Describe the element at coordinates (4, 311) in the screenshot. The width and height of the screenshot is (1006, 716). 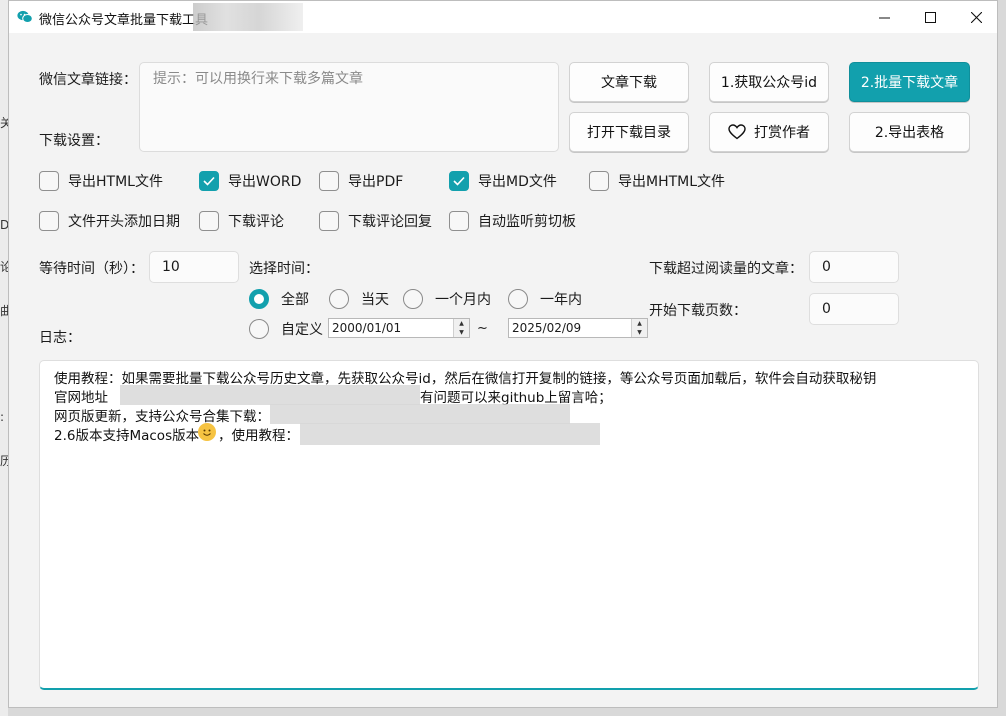
I see `background-glyph: 曲` at that location.